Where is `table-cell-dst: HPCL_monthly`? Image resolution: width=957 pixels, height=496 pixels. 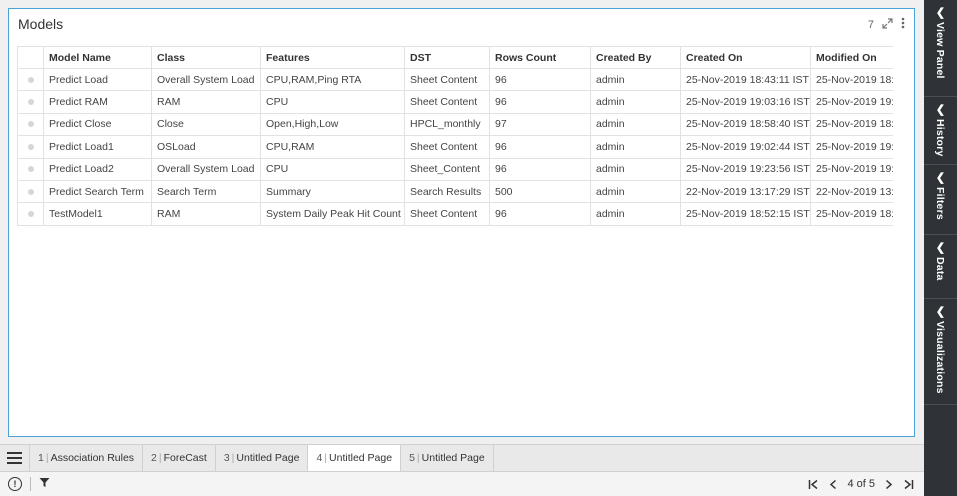 table-cell-dst: HPCL_monthly is located at coordinates (447, 124).